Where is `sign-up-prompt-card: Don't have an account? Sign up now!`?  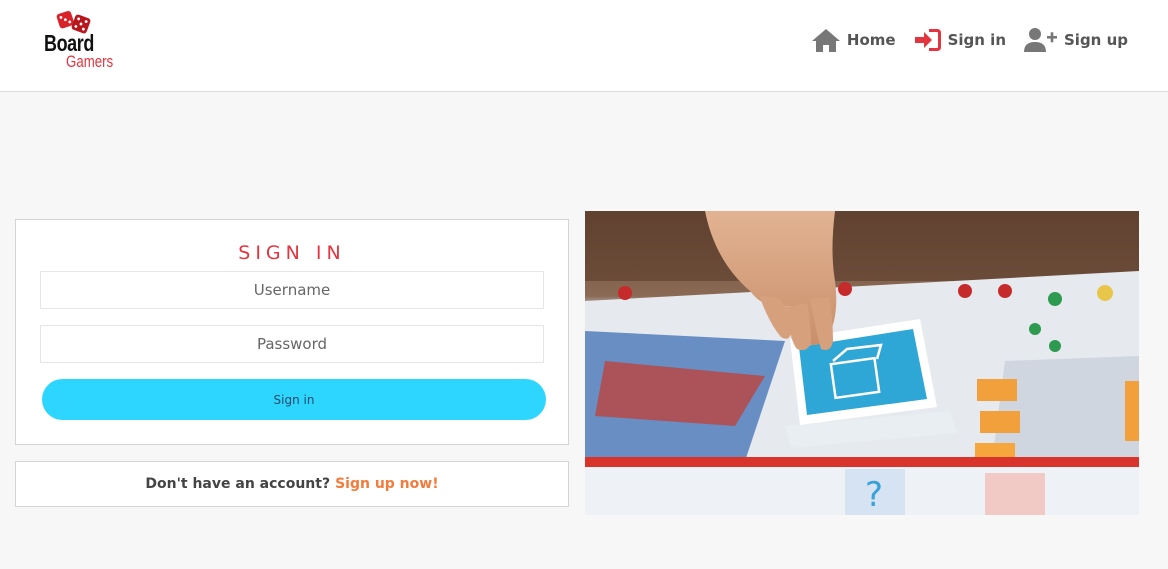 sign-up-prompt-card: Don't have an account? Sign up now! is located at coordinates (292, 484).